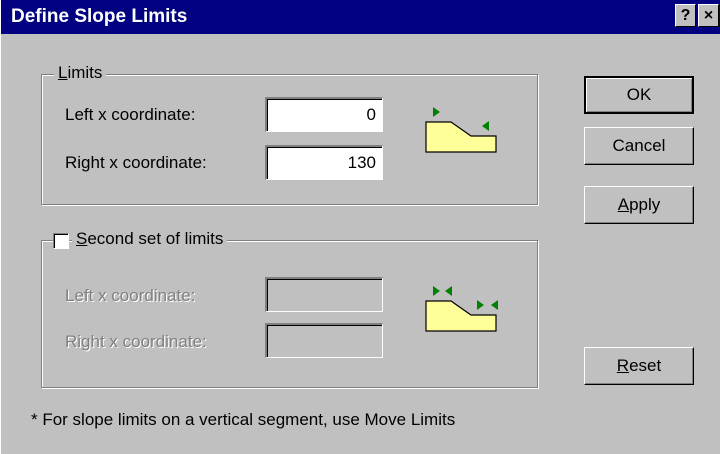 Image resolution: width=720 pixels, height=454 pixels. What do you see at coordinates (324, 114) in the screenshot?
I see `left-x-input: 0` at bounding box center [324, 114].